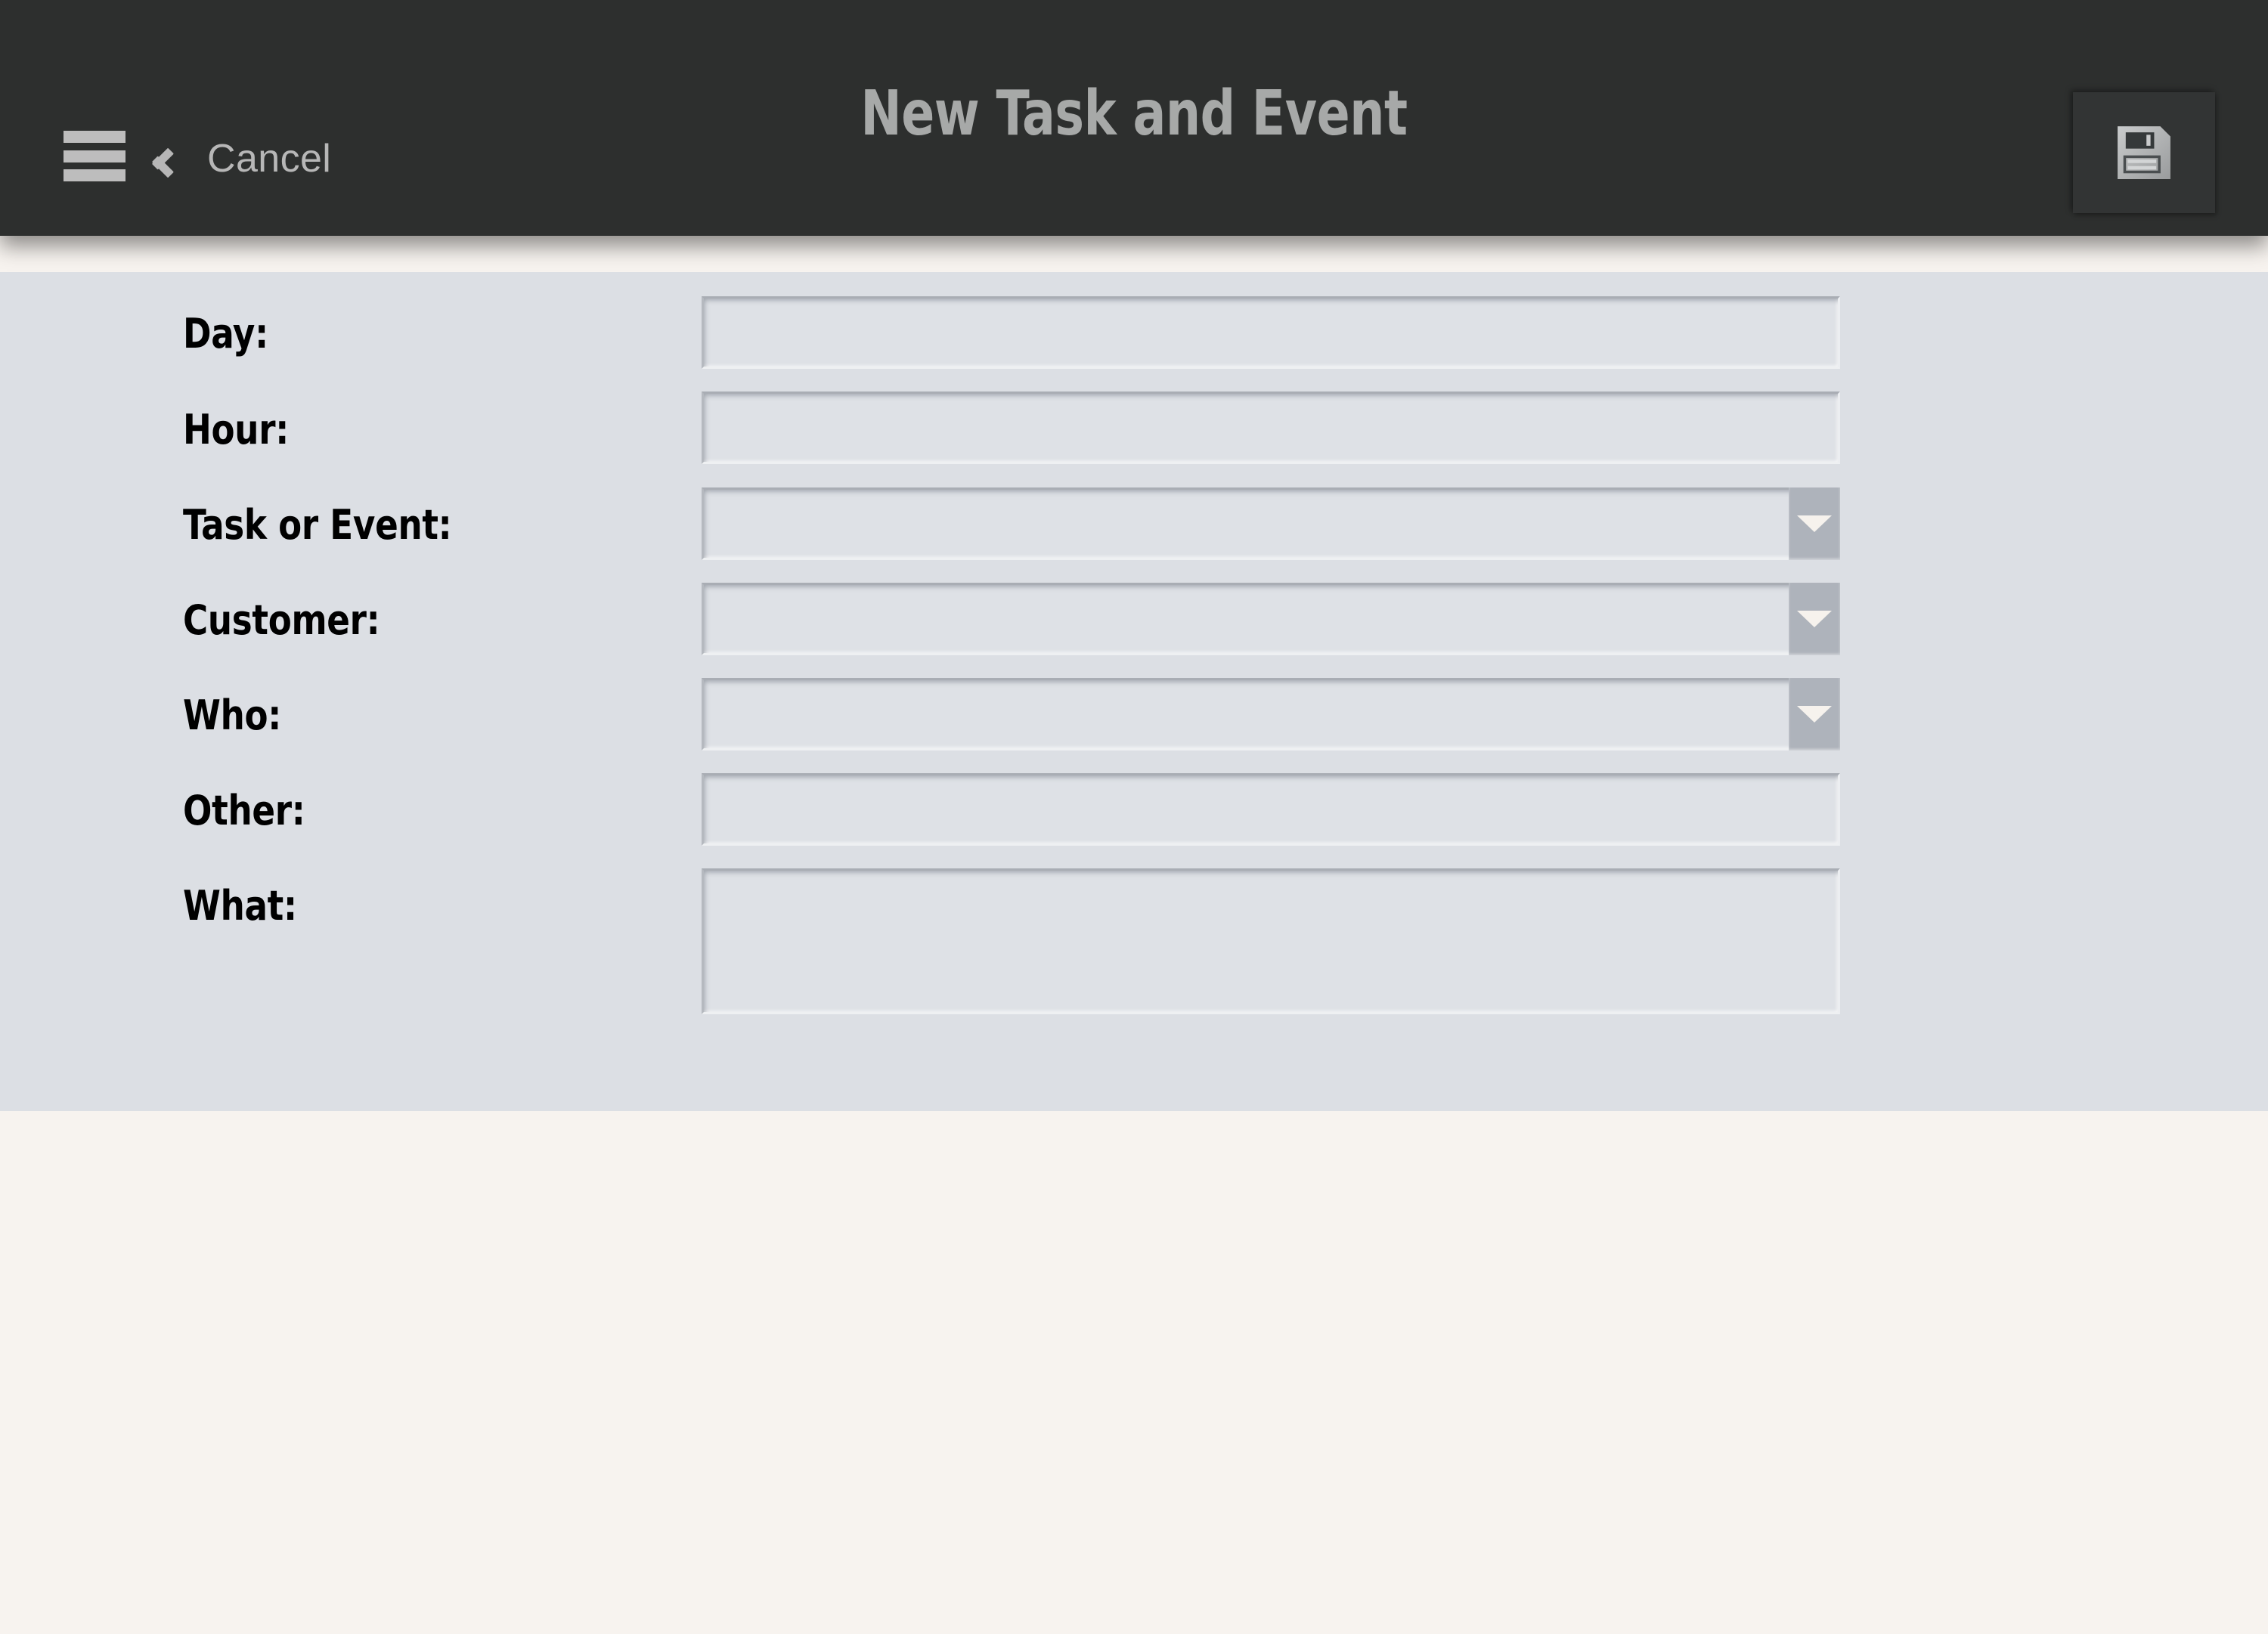  Describe the element at coordinates (1271, 810) in the screenshot. I see `input-other` at that location.